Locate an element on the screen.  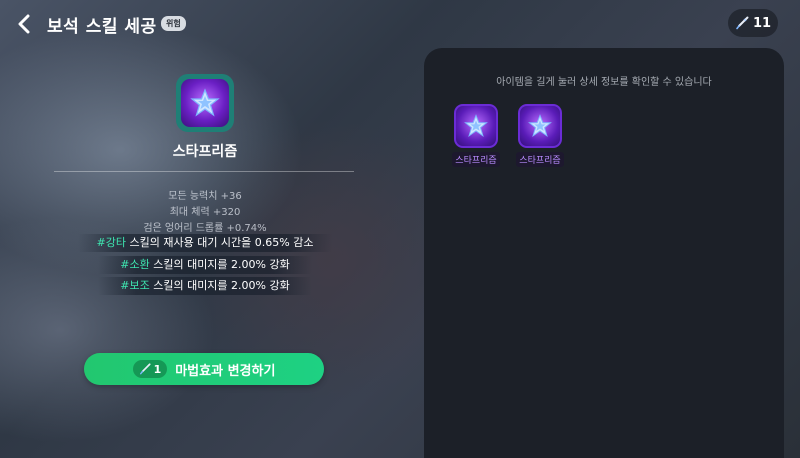
effect-tag: #강타 is located at coordinates (111, 242).